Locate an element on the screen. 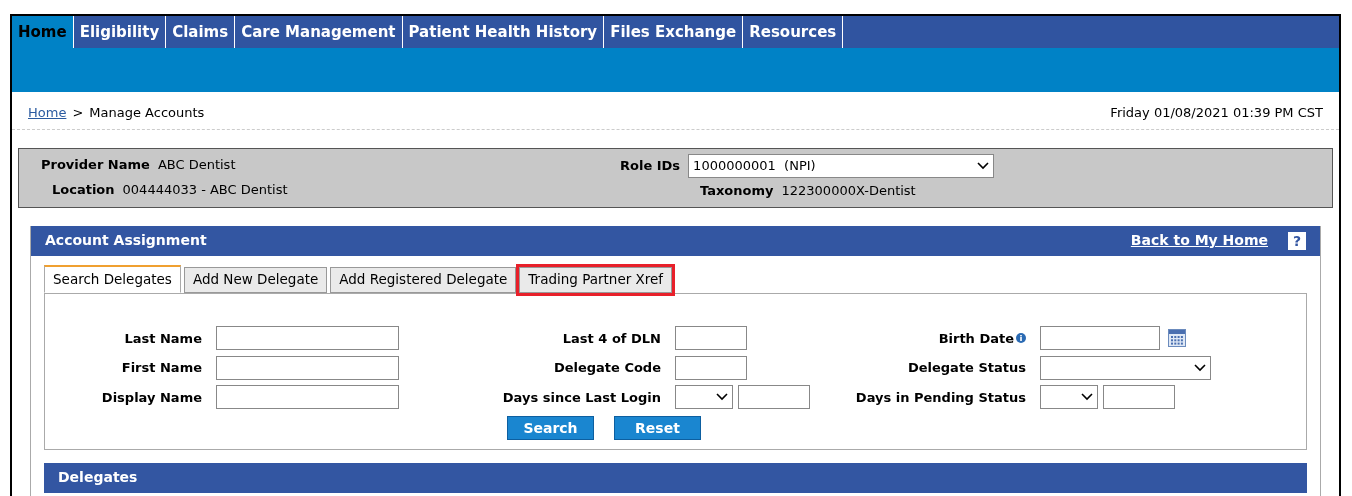 This screenshot has height=496, width=1352. field-label: Delegate Status is located at coordinates (966, 368).